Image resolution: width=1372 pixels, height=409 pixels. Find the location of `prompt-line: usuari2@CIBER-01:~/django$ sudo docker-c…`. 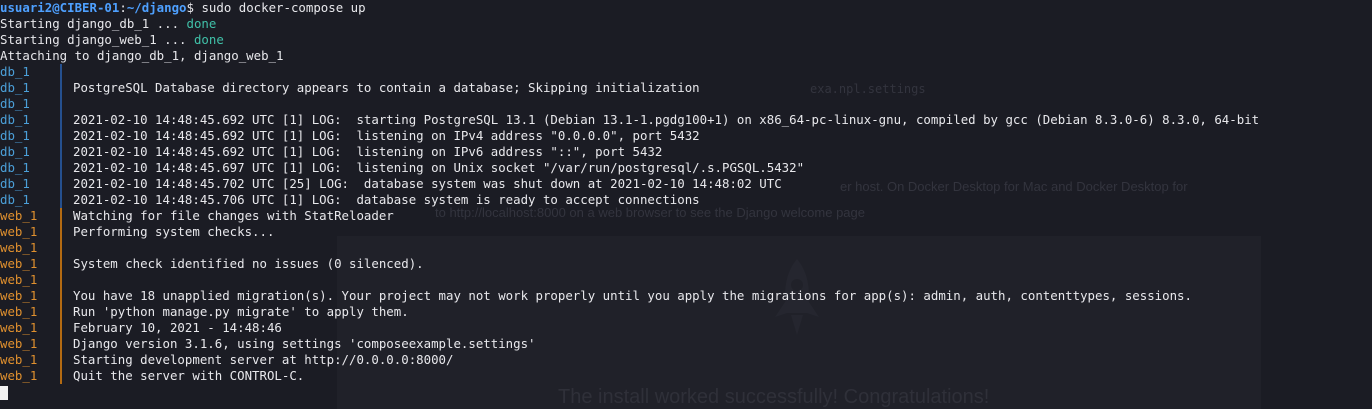

prompt-line: usuari2@CIBER-01:~/django$ sudo docker-c… is located at coordinates (686, 8).